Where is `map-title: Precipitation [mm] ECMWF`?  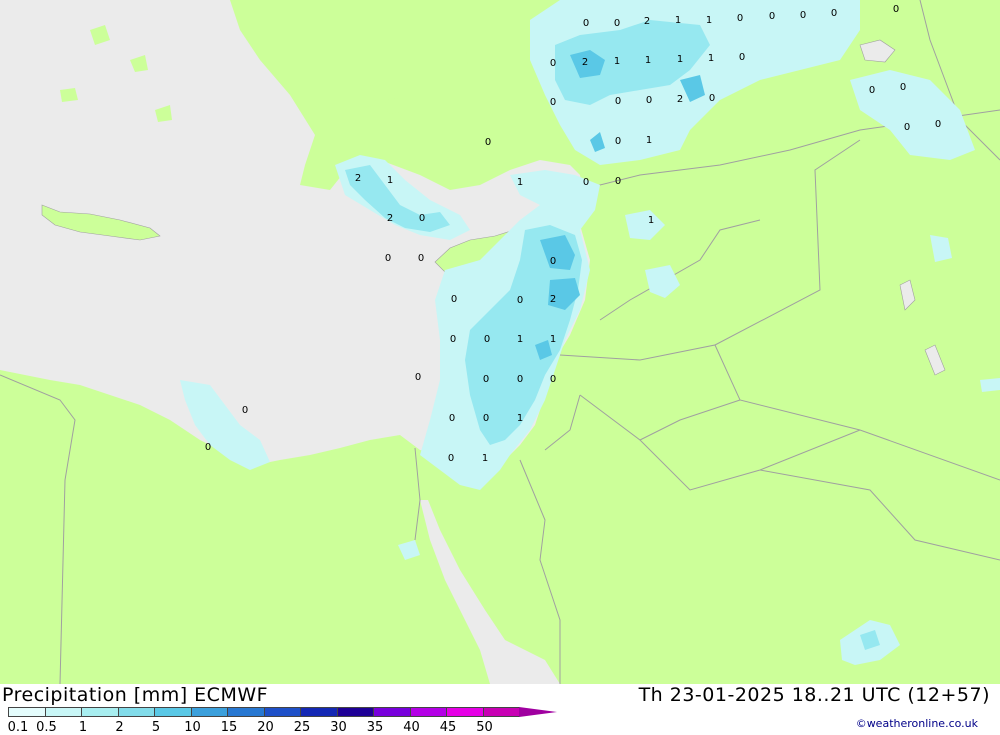
map-title: Precipitation [mm] ECMWF is located at coordinates (135, 695).